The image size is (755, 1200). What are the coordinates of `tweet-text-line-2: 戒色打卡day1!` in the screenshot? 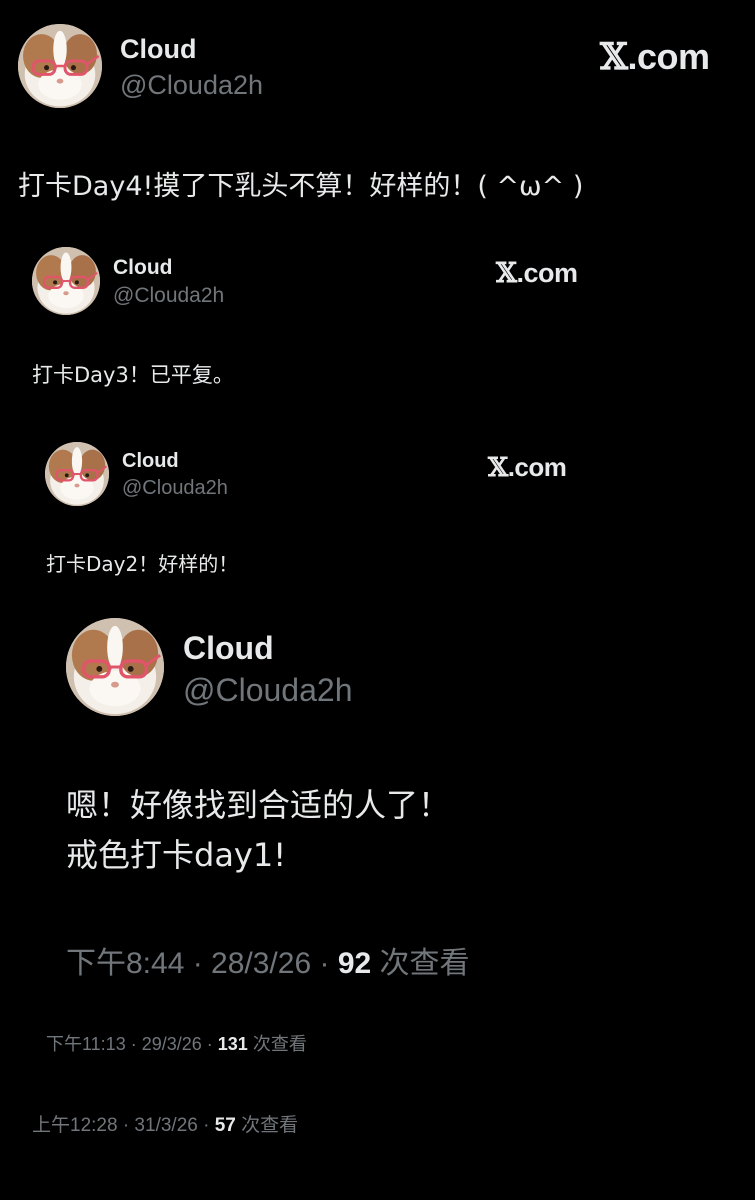 It's located at (176, 855).